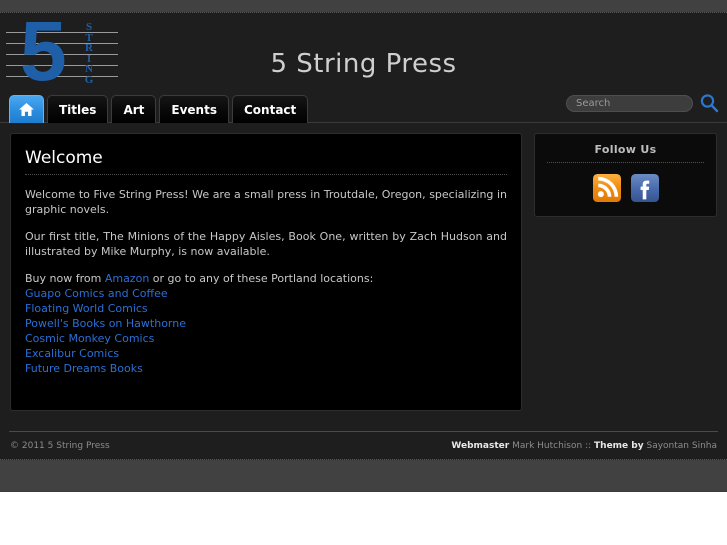  I want to click on page-title: Welcome, so click(266, 161).